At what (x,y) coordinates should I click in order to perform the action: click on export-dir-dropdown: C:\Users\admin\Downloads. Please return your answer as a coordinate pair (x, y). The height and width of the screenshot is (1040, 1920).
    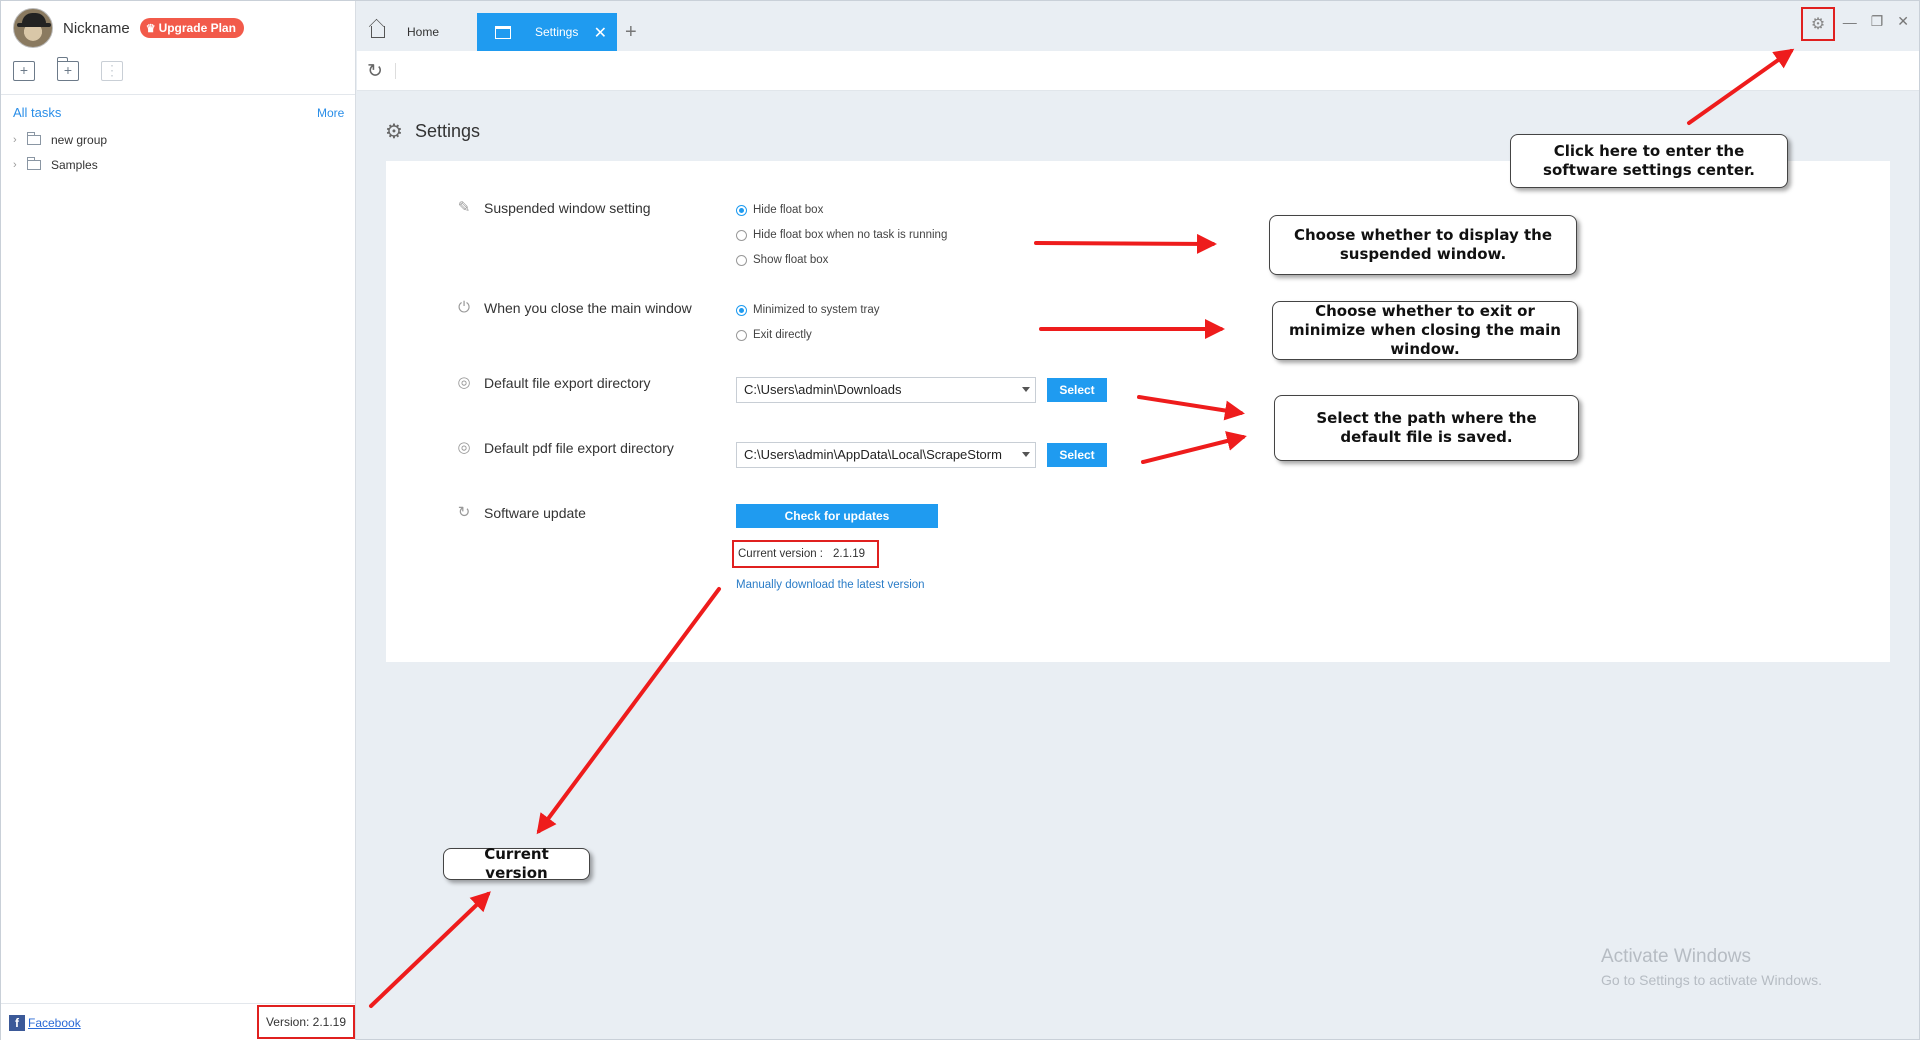
    Looking at the image, I should click on (886, 390).